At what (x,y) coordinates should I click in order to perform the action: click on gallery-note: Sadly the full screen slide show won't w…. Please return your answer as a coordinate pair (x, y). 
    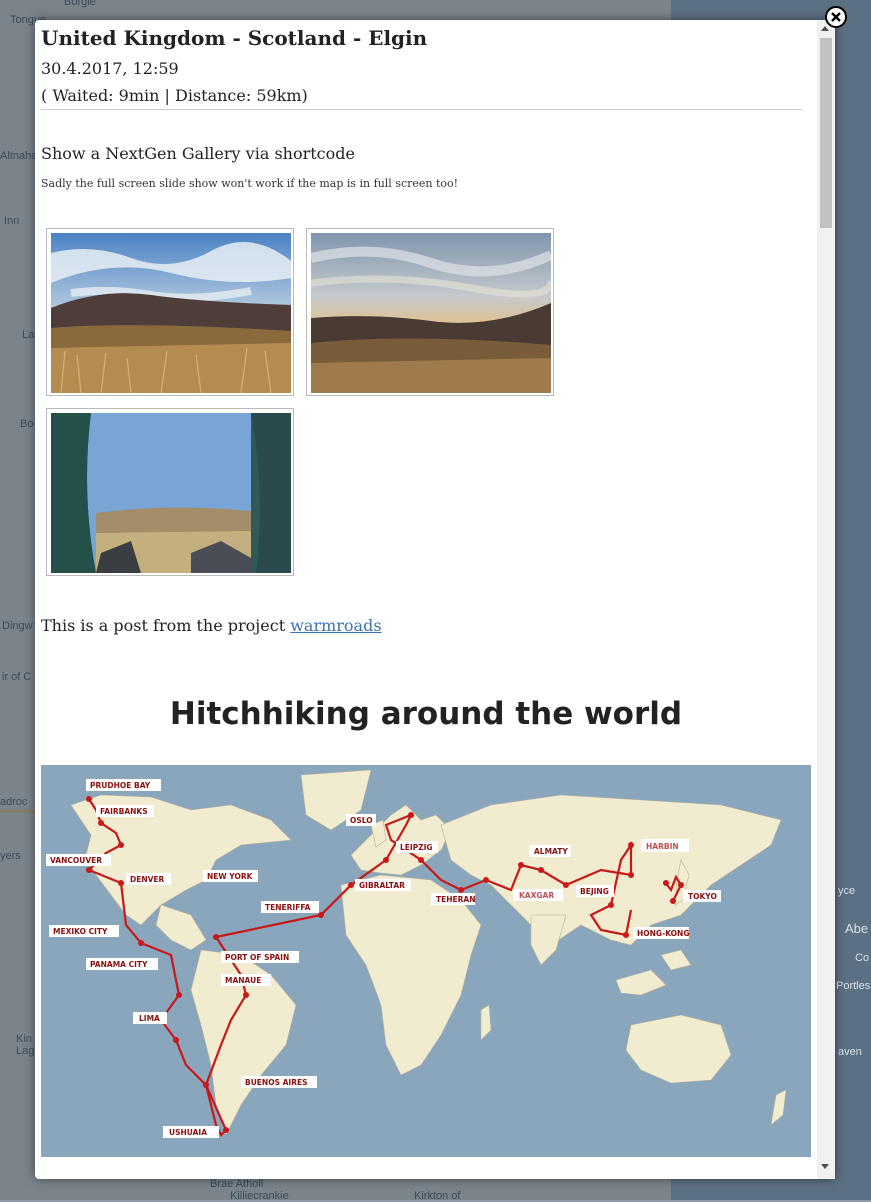
    Looking at the image, I should click on (250, 183).